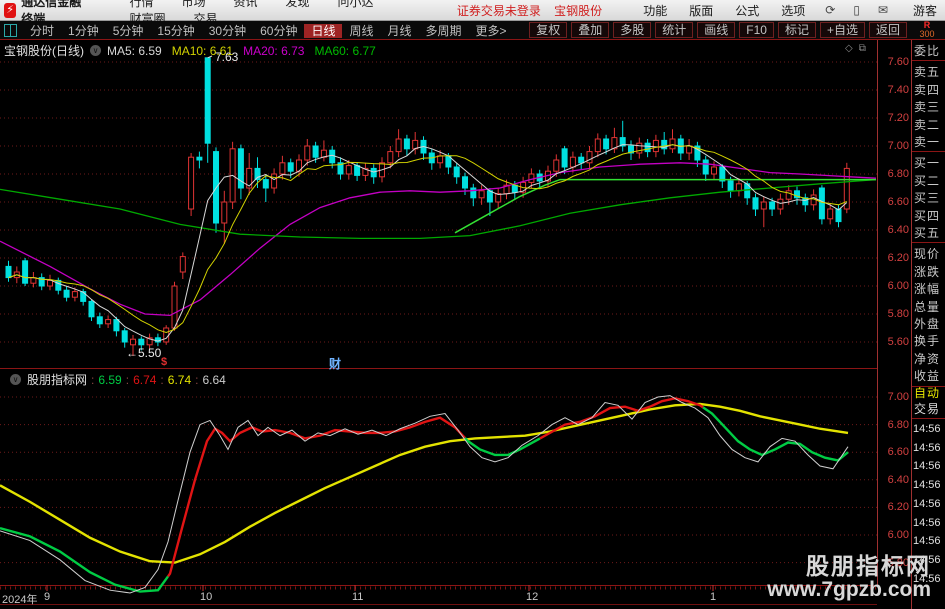 Image resolution: width=945 pixels, height=609 pixels. What do you see at coordinates (898, 90) in the screenshot?
I see `main-price-label: 7.40` at bounding box center [898, 90].